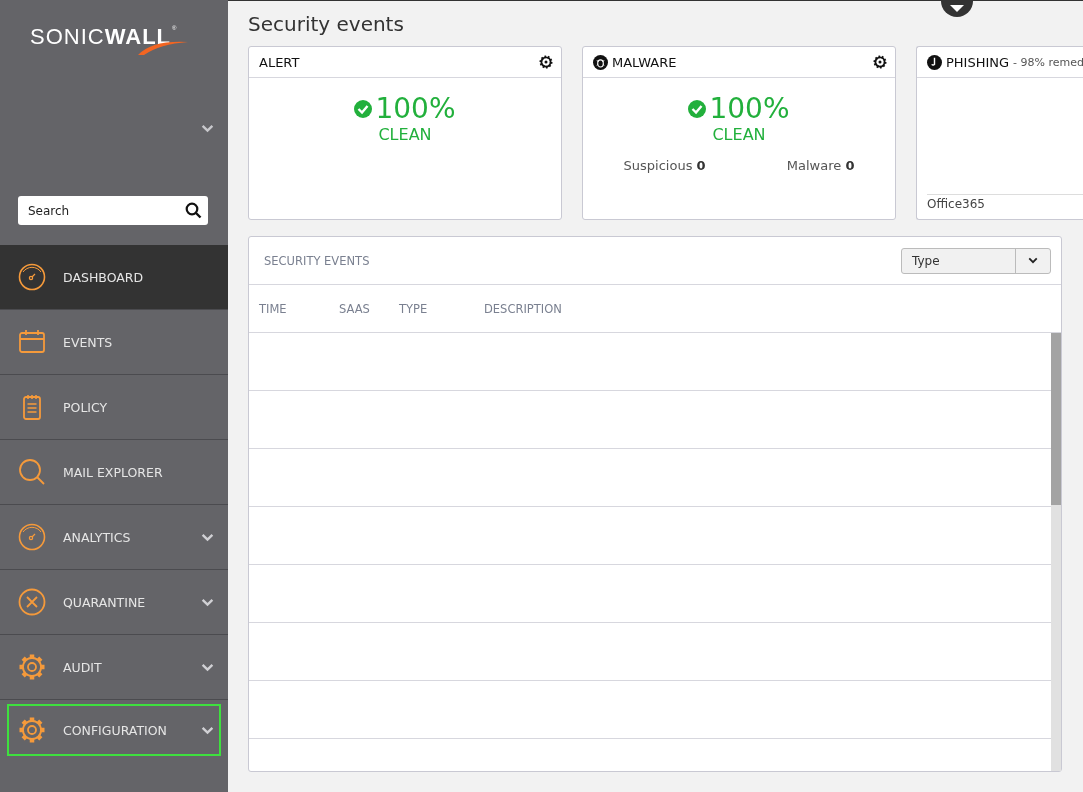 Image resolution: width=1083 pixels, height=792 pixels. I want to click on card-footer: Office365, so click(1005, 202).